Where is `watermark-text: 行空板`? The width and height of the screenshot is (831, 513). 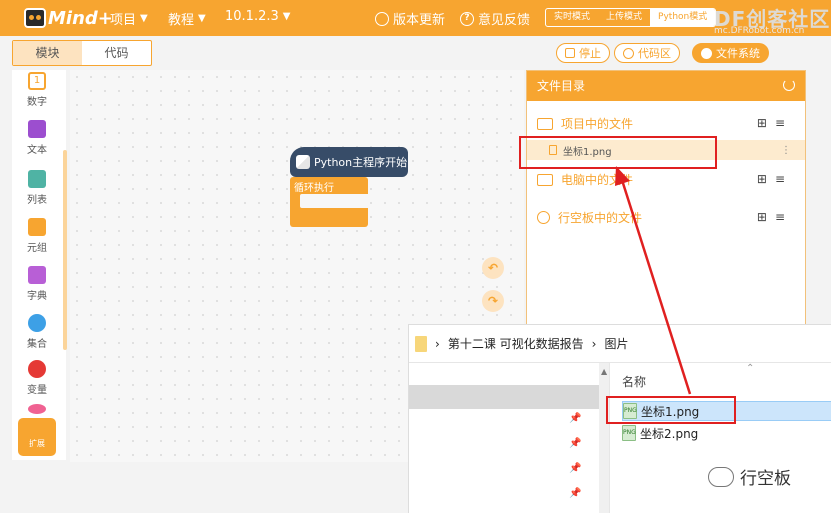
watermark-text: 行空板 is located at coordinates (765, 479).